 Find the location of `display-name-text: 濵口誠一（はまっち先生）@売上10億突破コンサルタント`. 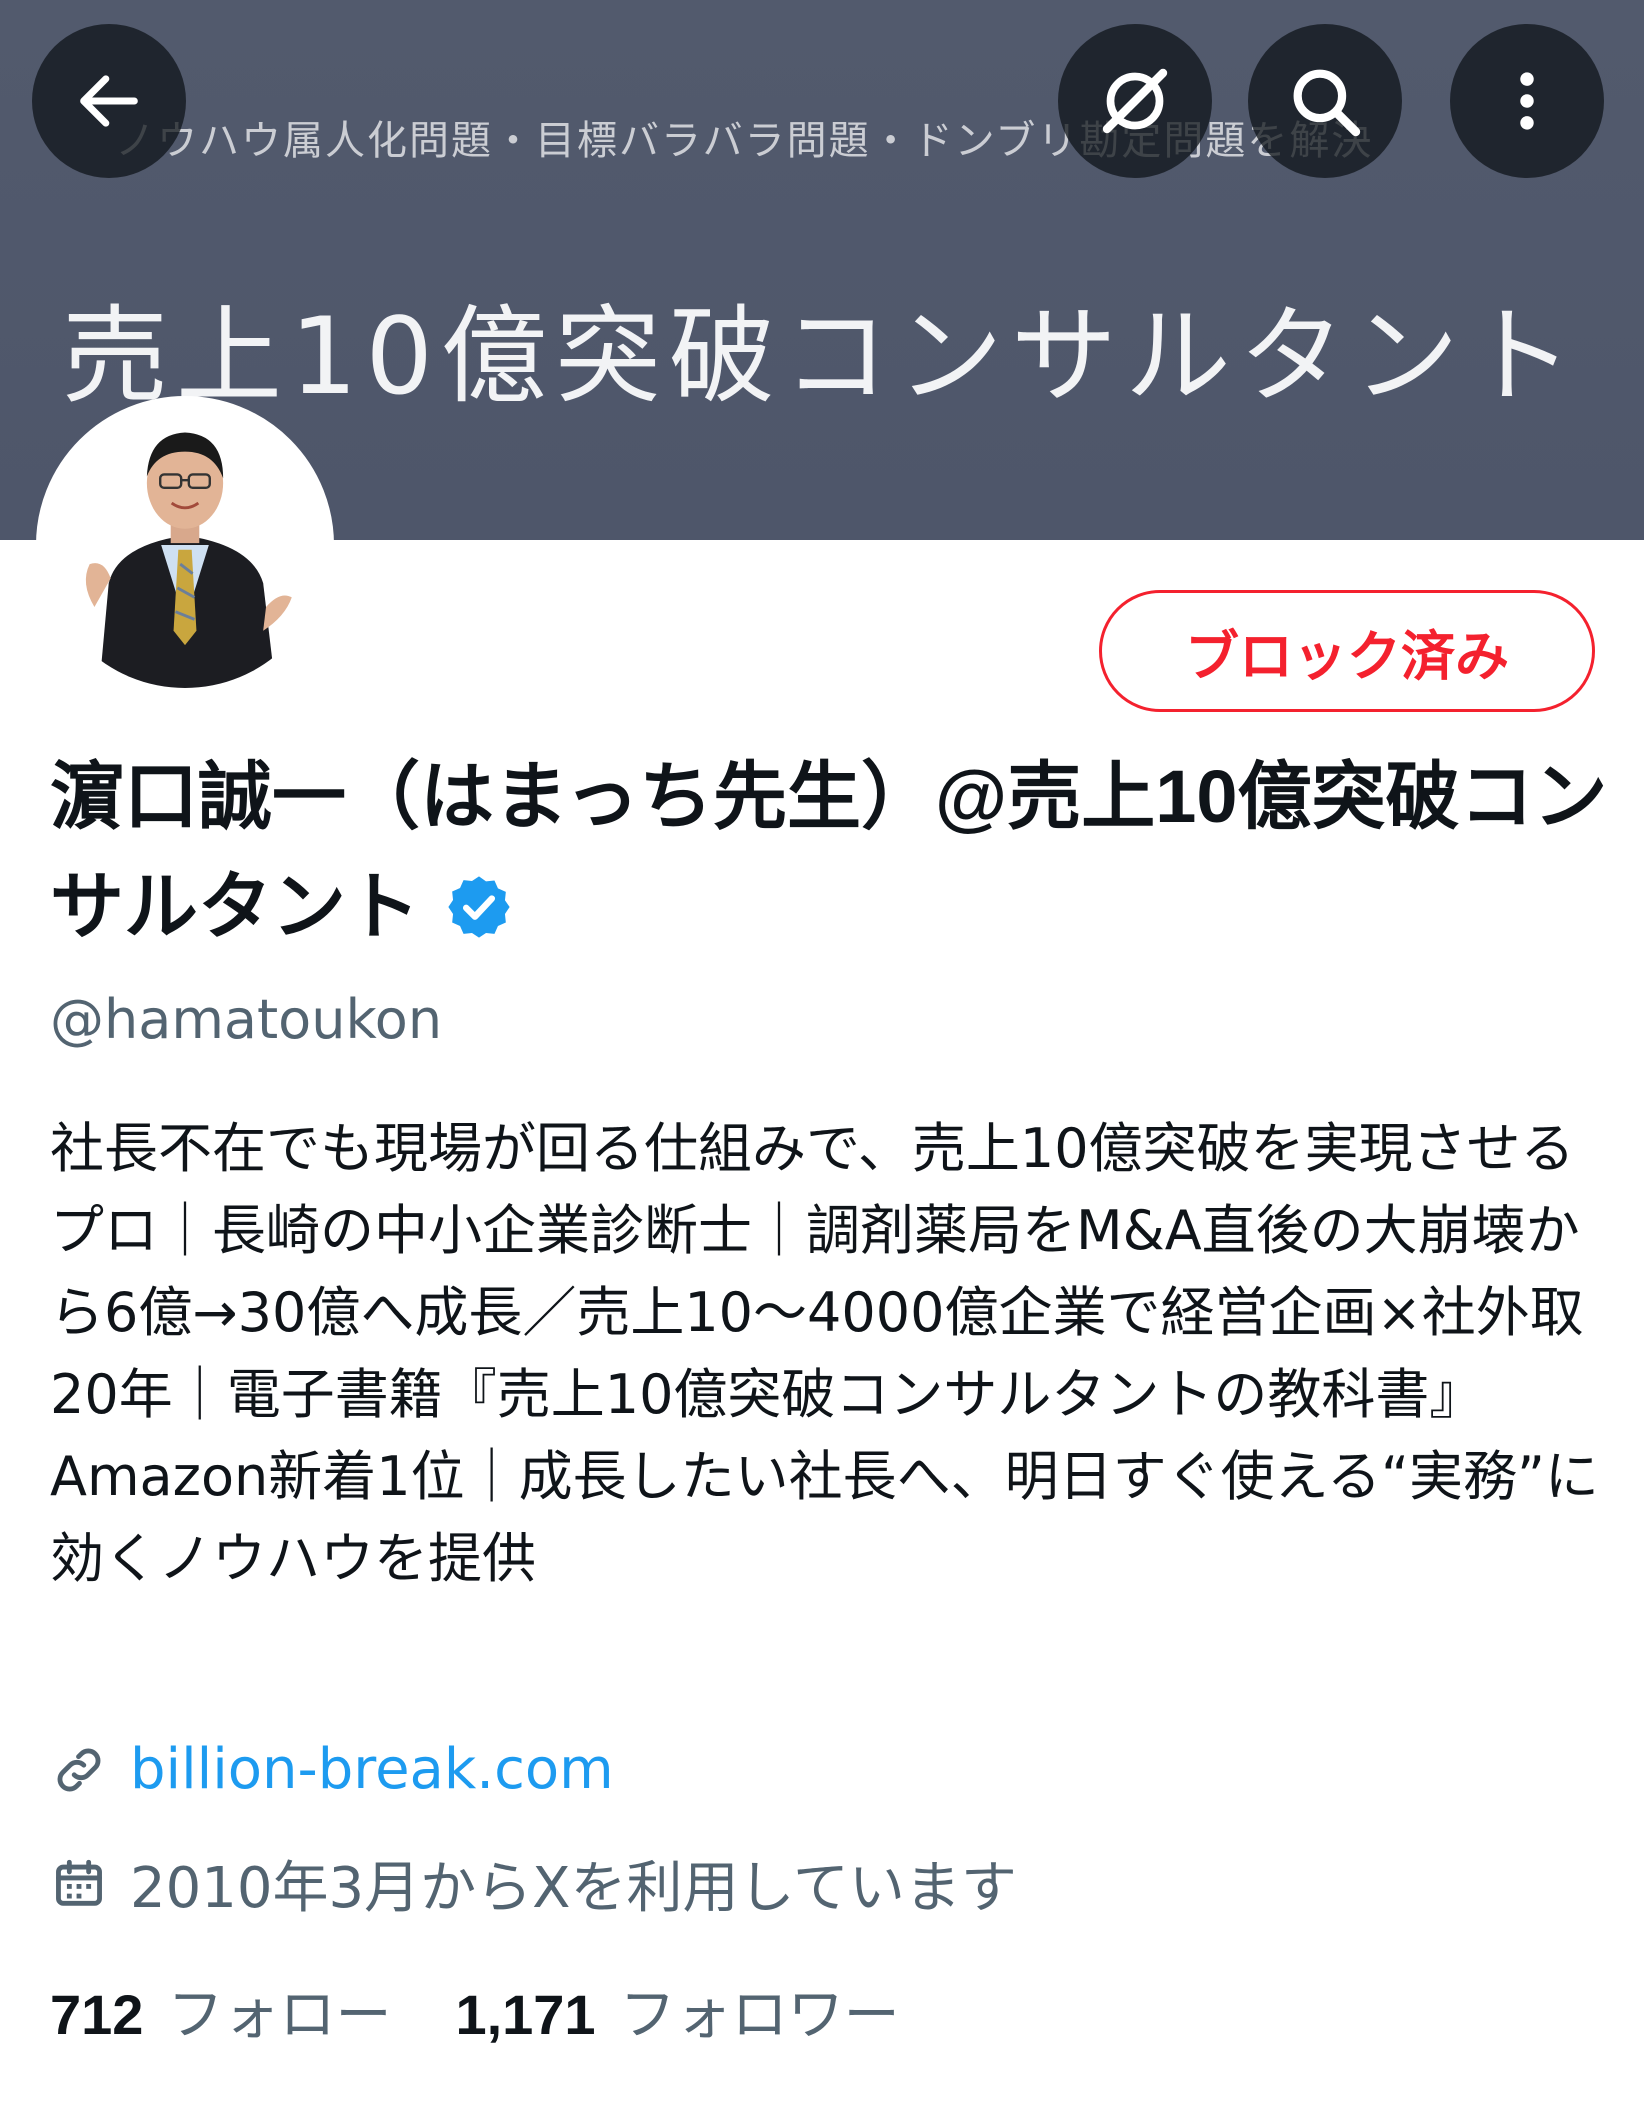

display-name-text: 濵口誠一（はまっち先生）@売上10億突破コンサルタント is located at coordinates (829, 851).